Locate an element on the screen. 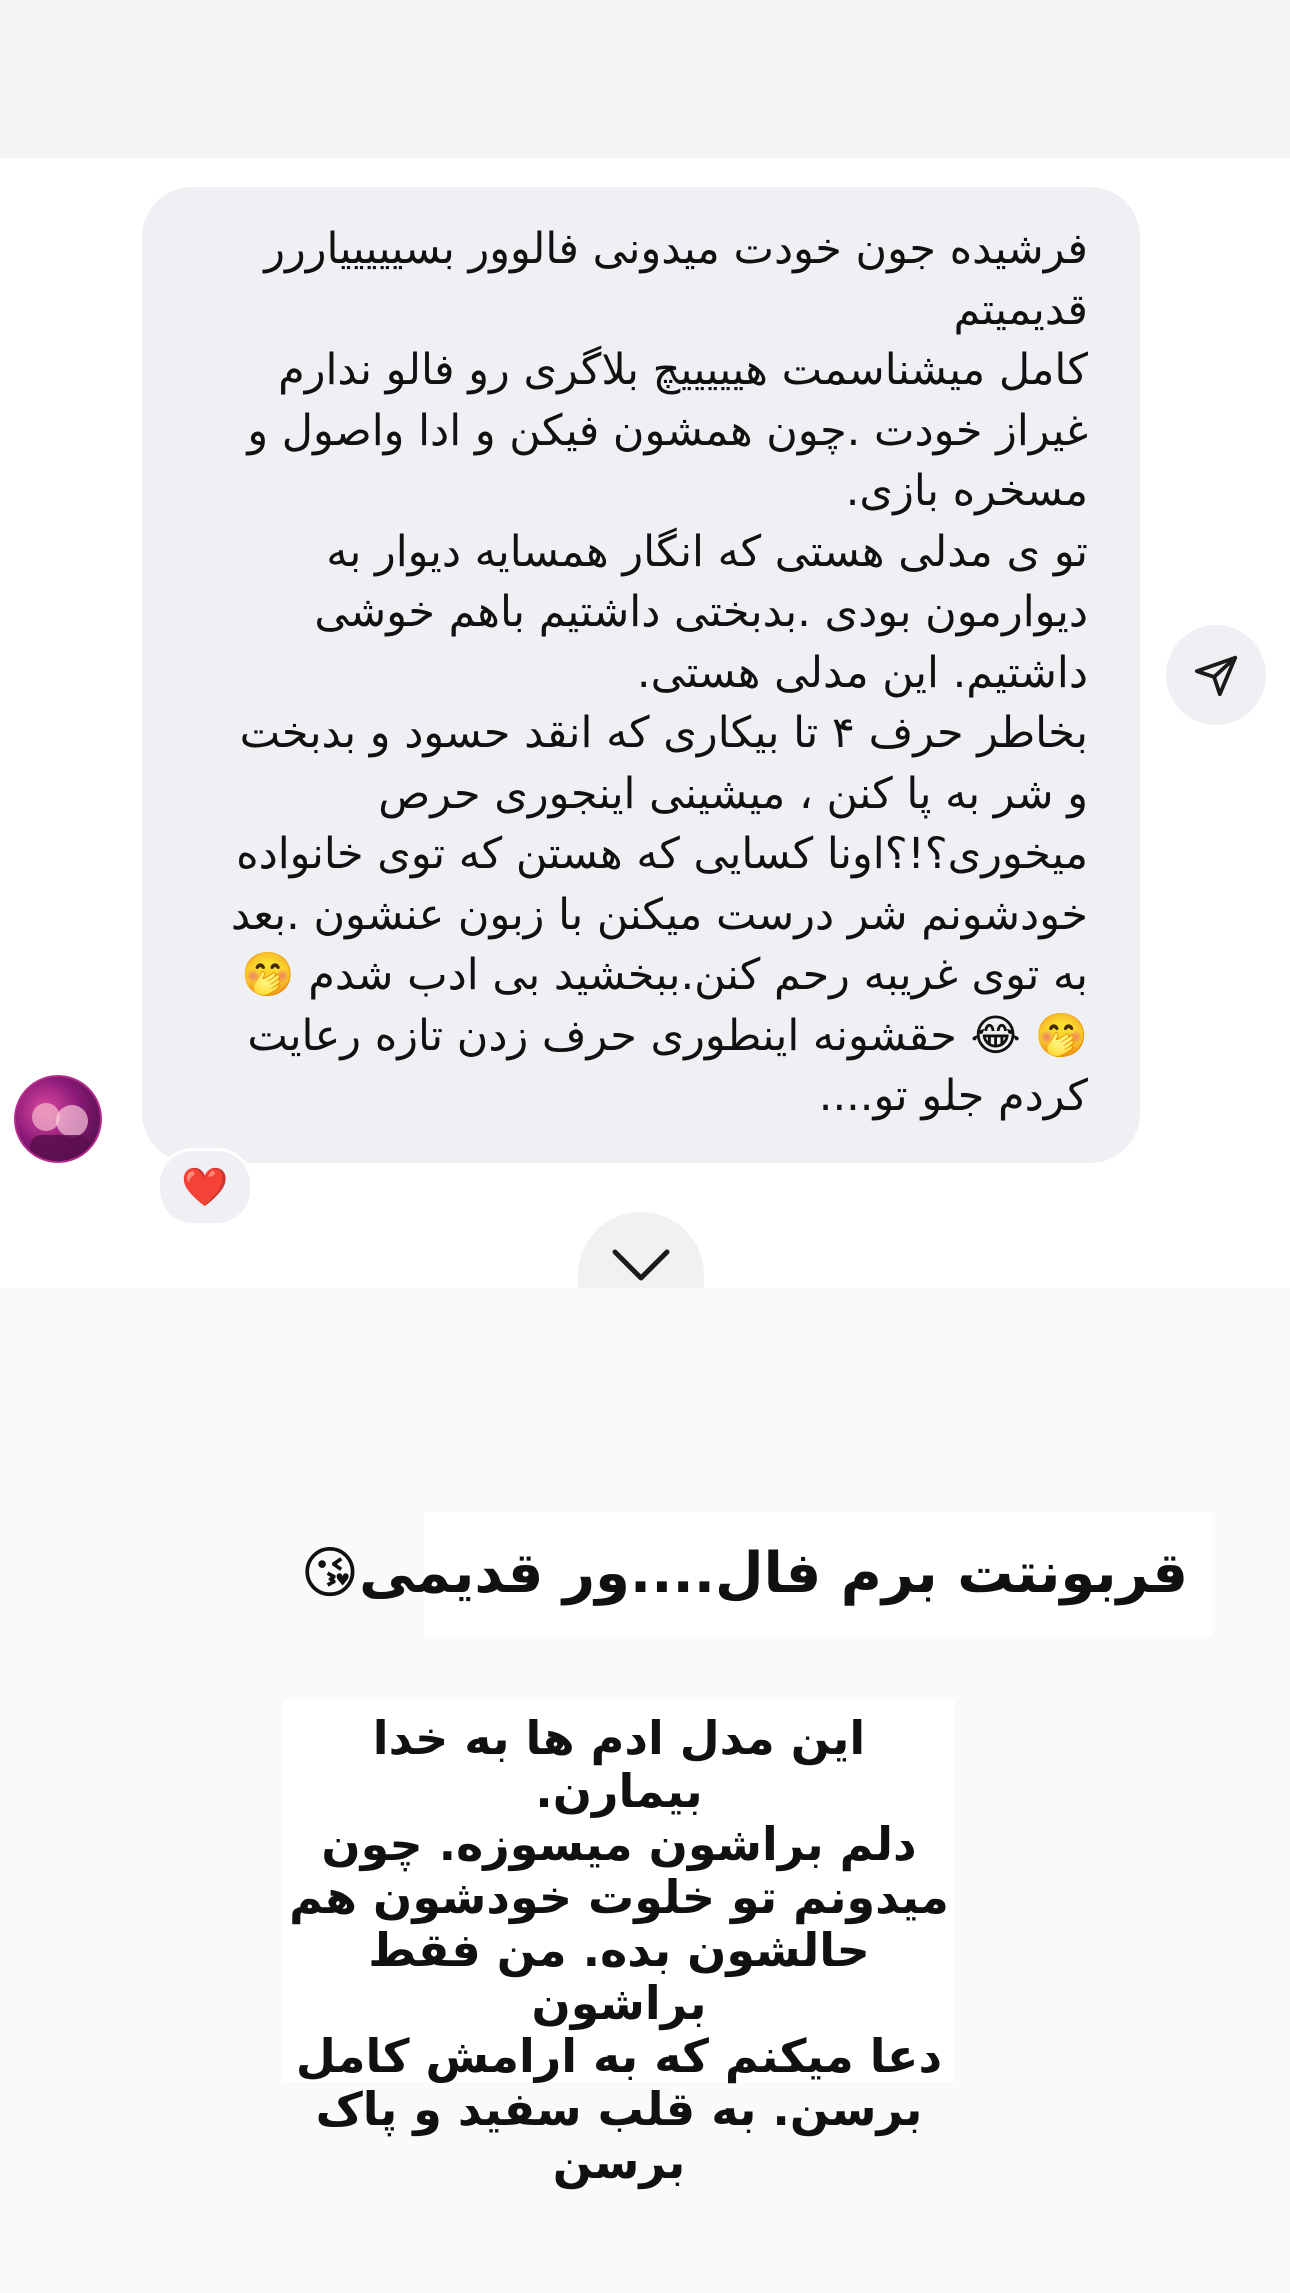 The image size is (1290, 2293). avatar-image is located at coordinates (60, 1132).